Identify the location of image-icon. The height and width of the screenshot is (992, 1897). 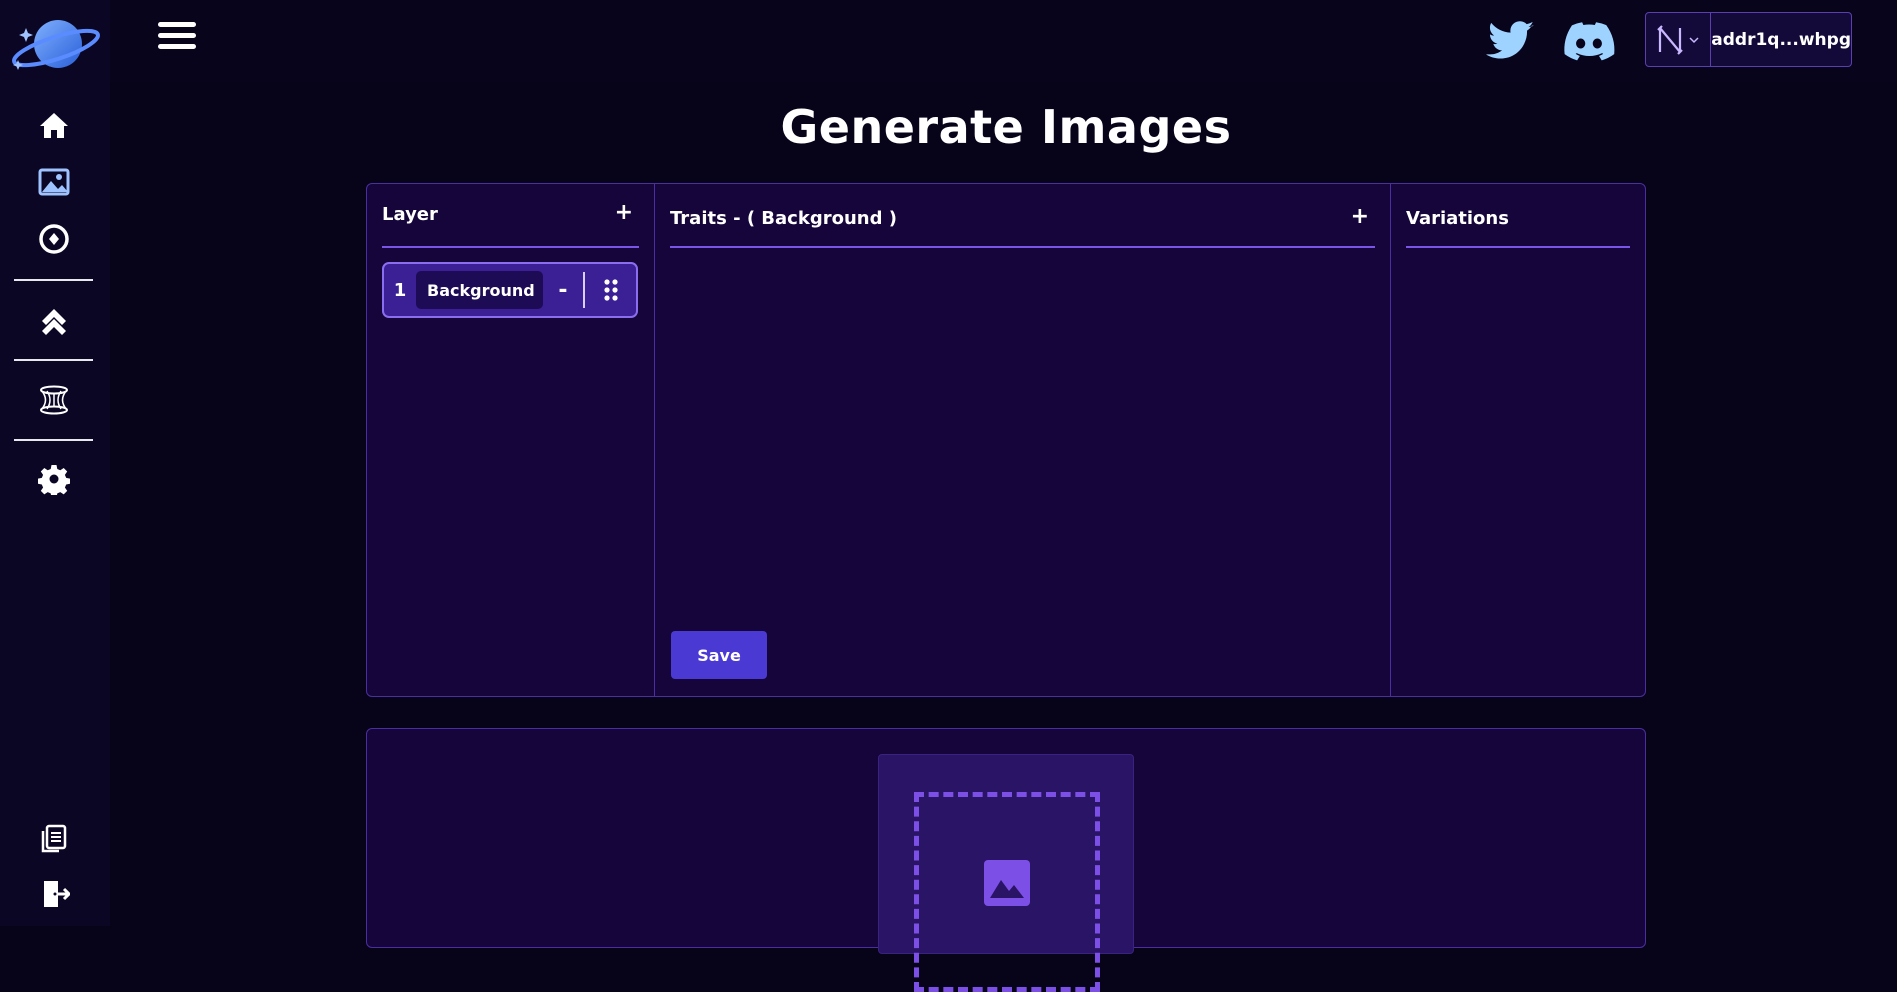
(54, 182).